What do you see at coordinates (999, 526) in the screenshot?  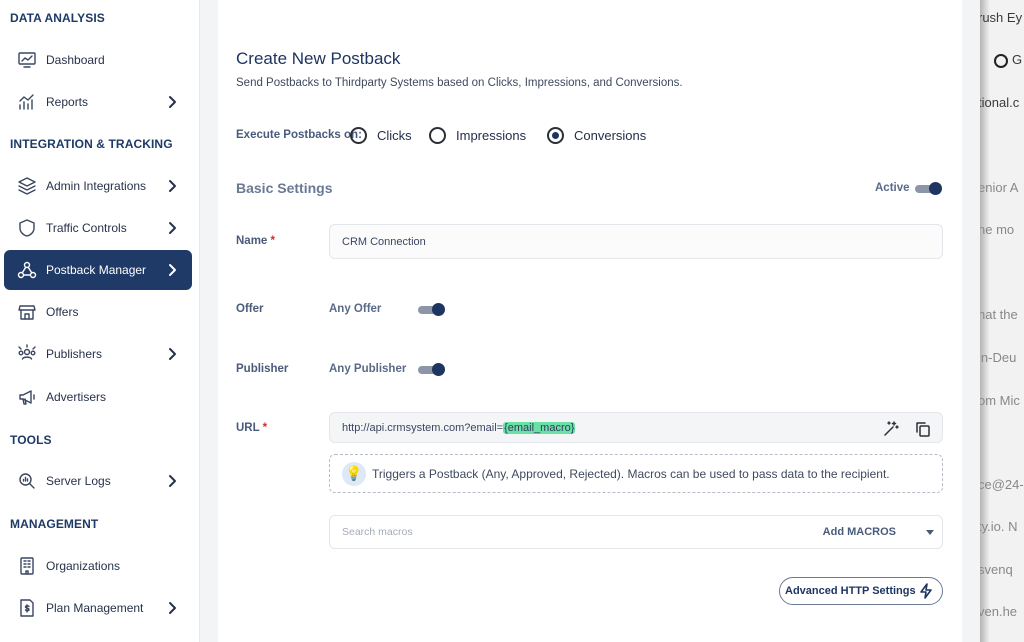 I see `bg-fragment: ty.io. N` at bounding box center [999, 526].